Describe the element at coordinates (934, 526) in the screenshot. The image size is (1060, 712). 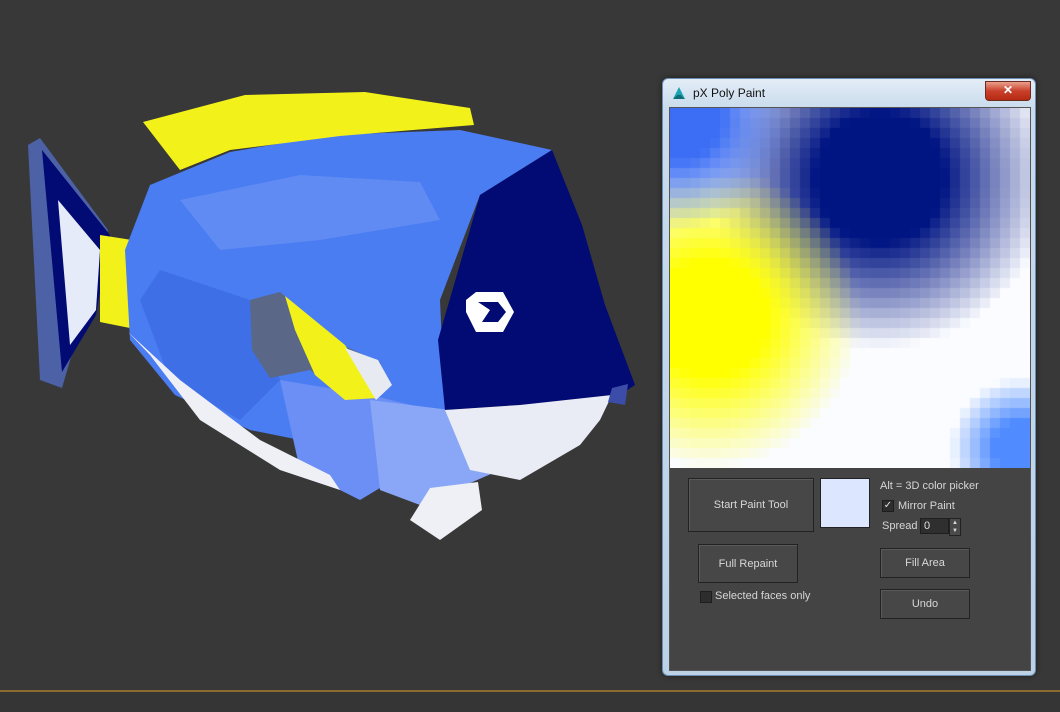
I see `spread-input: 0` at that location.